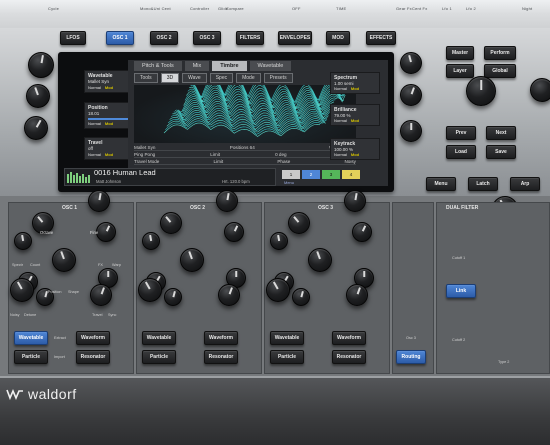  What do you see at coordinates (59, 357) in the screenshot?
I see `osc1-import-label: Import` at bounding box center [59, 357].